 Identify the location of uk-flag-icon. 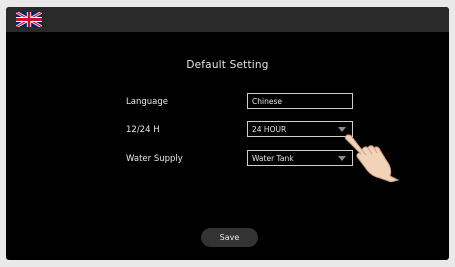
(29, 19).